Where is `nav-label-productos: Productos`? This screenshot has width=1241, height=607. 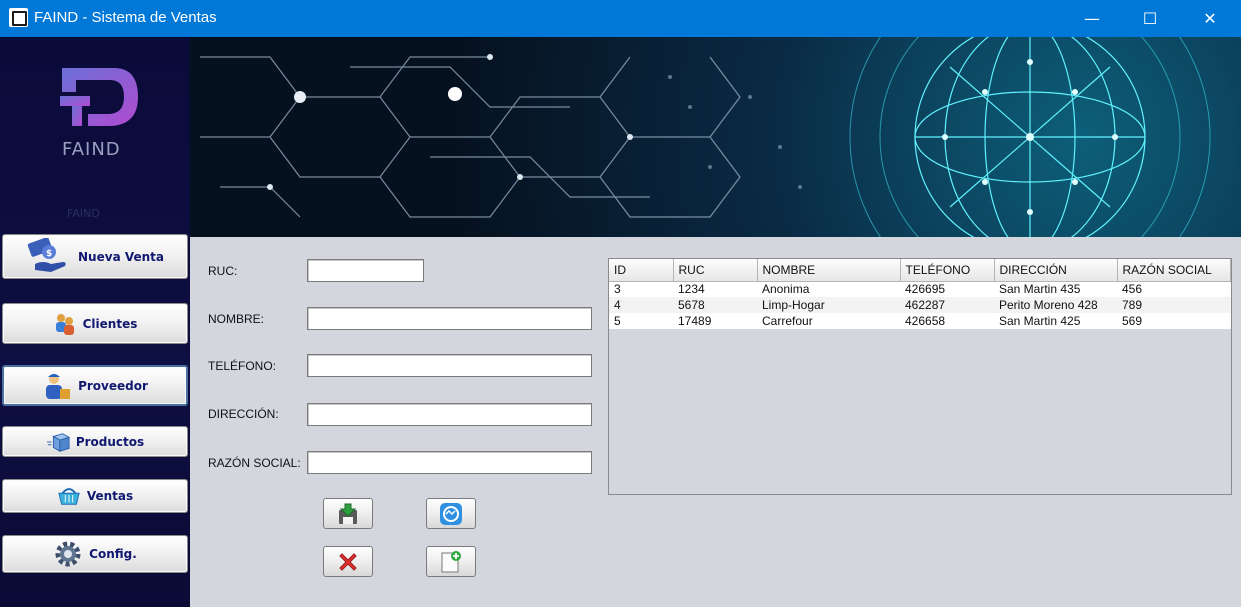 nav-label-productos: Productos is located at coordinates (110, 441).